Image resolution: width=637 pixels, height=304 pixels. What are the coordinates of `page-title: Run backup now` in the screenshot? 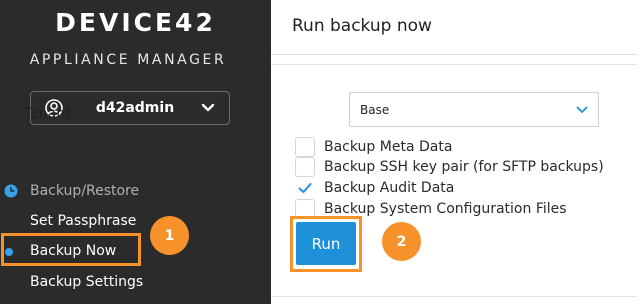 It's located at (362, 26).